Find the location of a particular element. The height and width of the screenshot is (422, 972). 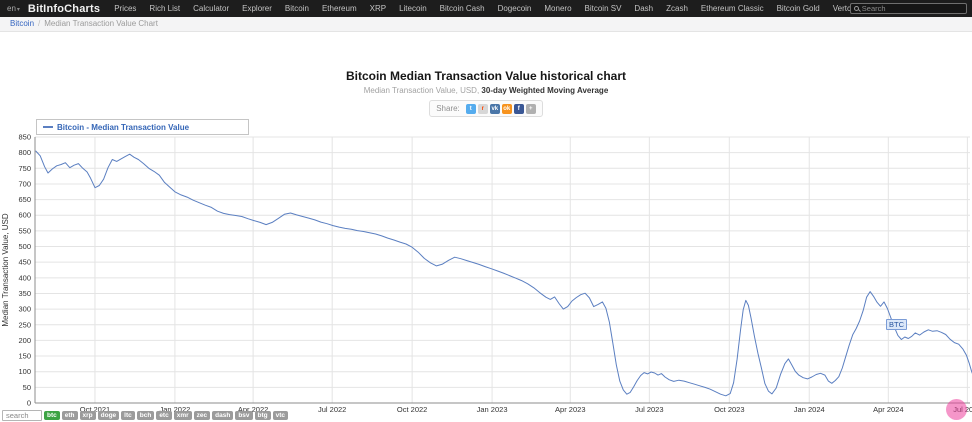

search-icon is located at coordinates (856, 8).